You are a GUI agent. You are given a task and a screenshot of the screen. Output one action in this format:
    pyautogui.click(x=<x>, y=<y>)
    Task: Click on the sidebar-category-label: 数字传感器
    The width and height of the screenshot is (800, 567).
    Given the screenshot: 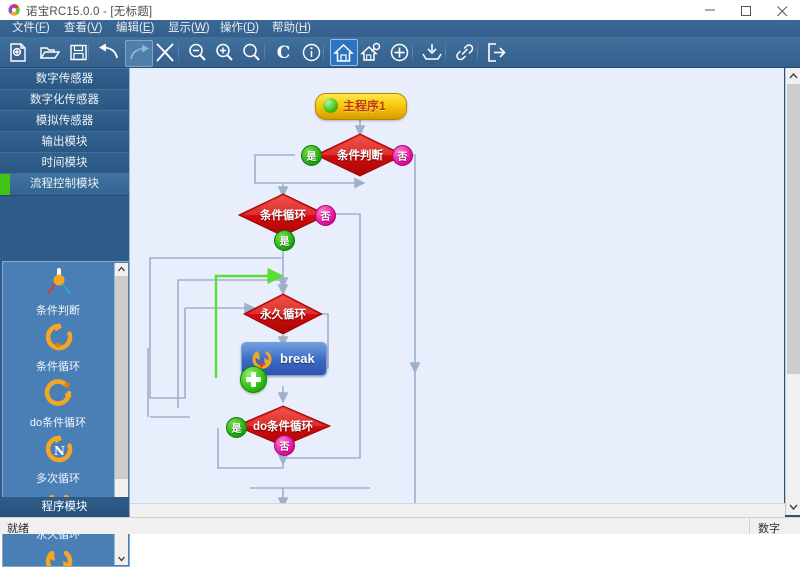 What is the action you would take?
    pyautogui.click(x=64, y=79)
    